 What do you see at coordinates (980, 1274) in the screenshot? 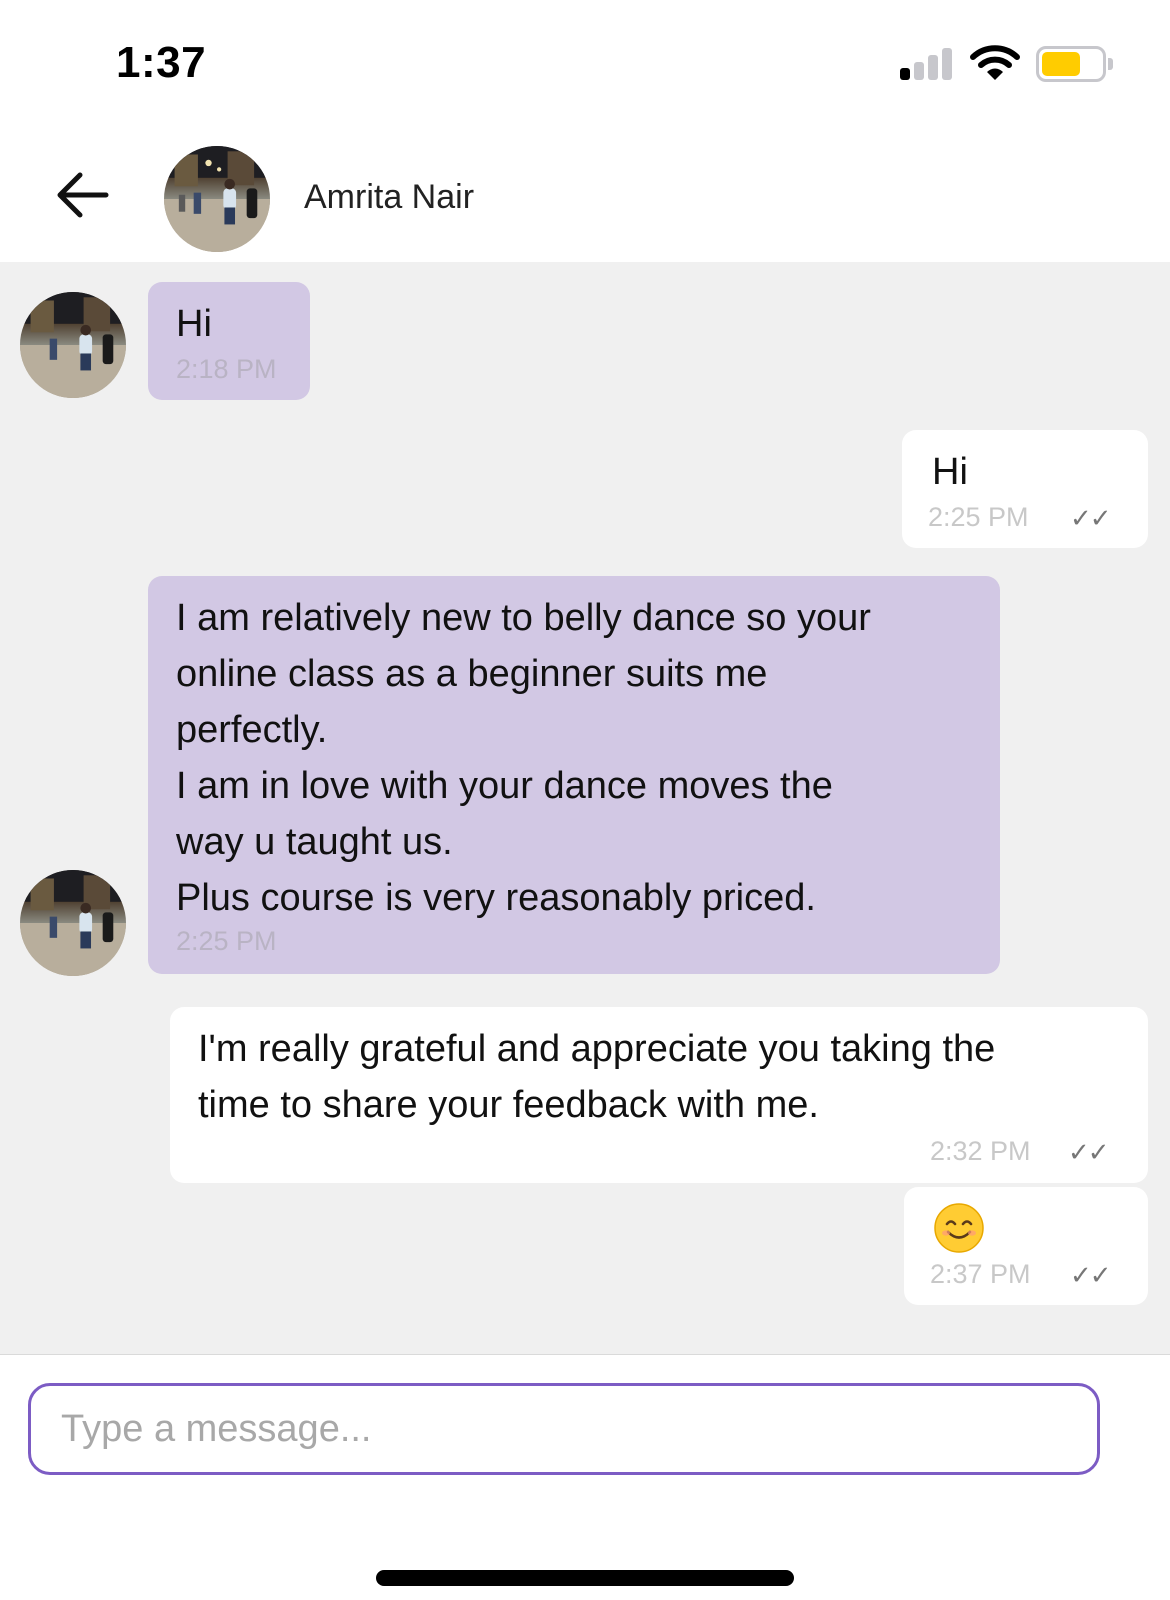
I see `message-time: 2:37 PM` at bounding box center [980, 1274].